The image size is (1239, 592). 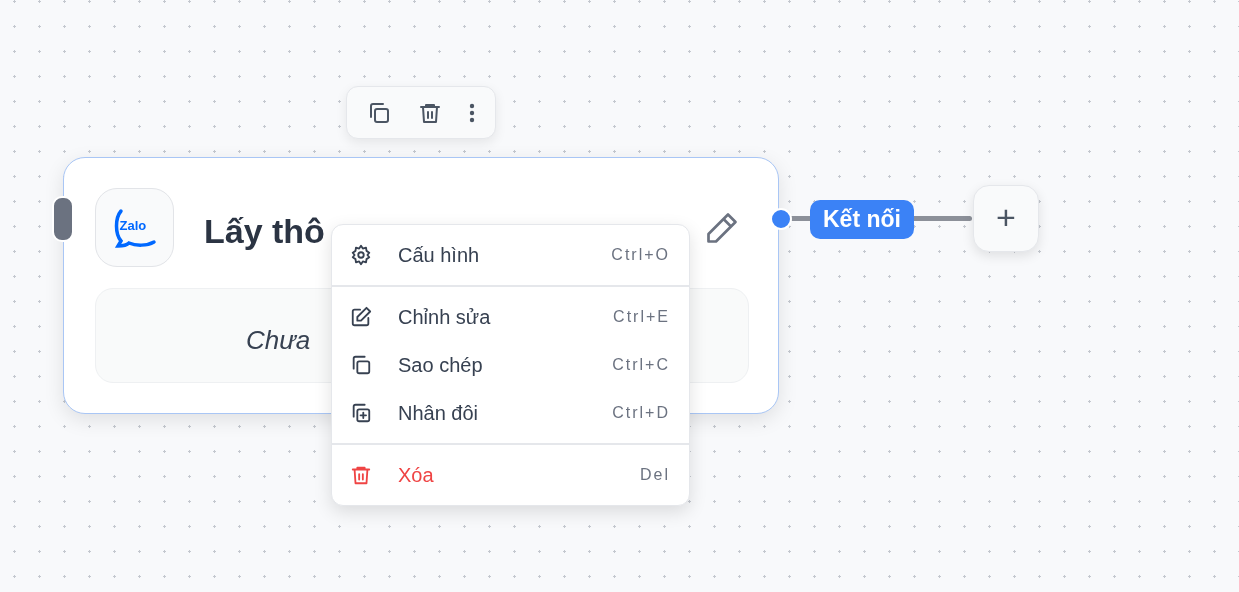 I want to click on chat-bubble-icon, so click(x=134, y=227).